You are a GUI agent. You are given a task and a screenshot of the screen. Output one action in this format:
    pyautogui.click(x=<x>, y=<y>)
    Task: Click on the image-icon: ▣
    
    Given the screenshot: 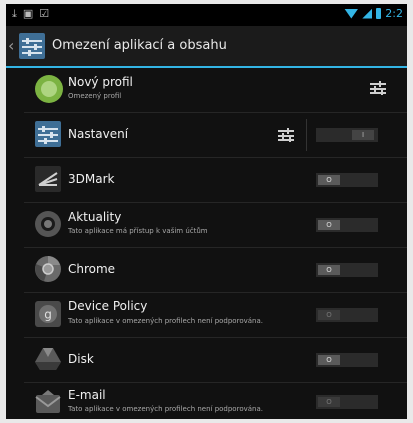 What is the action you would take?
    pyautogui.click(x=28, y=13)
    